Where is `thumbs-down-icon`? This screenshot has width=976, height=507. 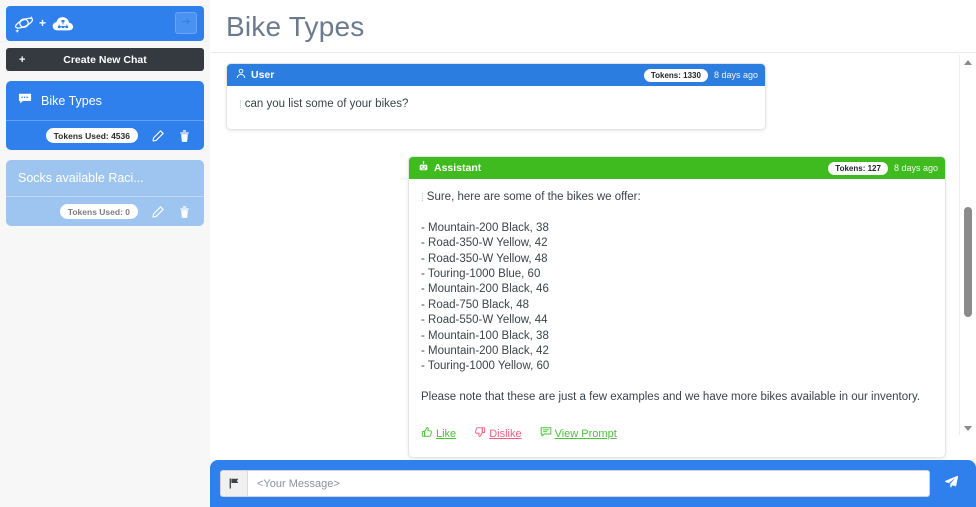 thumbs-down-icon is located at coordinates (480, 434).